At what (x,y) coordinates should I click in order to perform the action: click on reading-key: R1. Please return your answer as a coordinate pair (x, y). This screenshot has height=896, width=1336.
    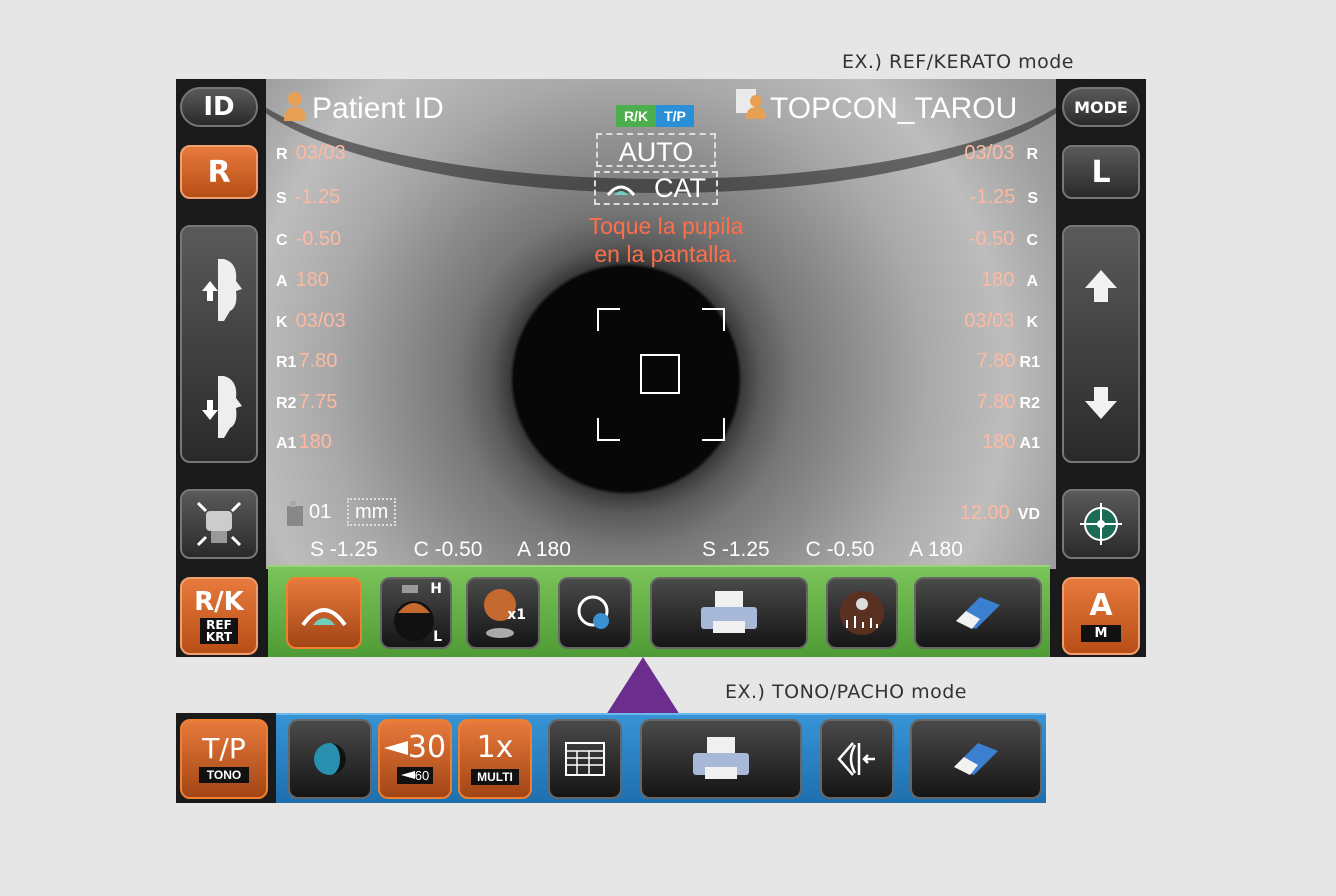
    Looking at the image, I should click on (286, 362).